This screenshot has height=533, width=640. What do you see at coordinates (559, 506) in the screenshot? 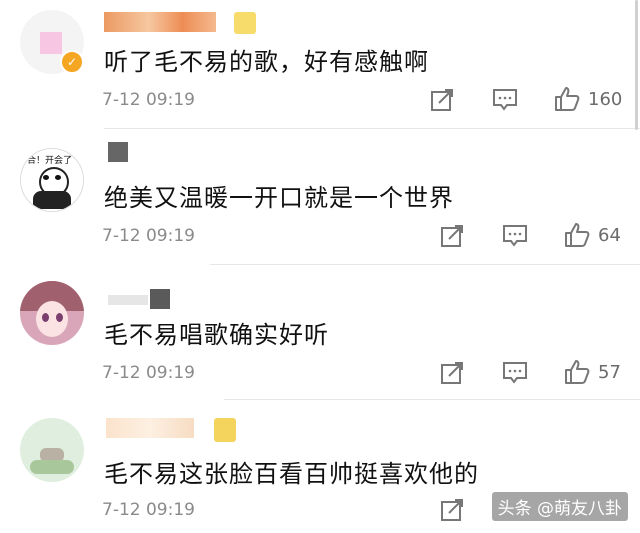
I see `watermark: 头条 @萌友八卦` at bounding box center [559, 506].